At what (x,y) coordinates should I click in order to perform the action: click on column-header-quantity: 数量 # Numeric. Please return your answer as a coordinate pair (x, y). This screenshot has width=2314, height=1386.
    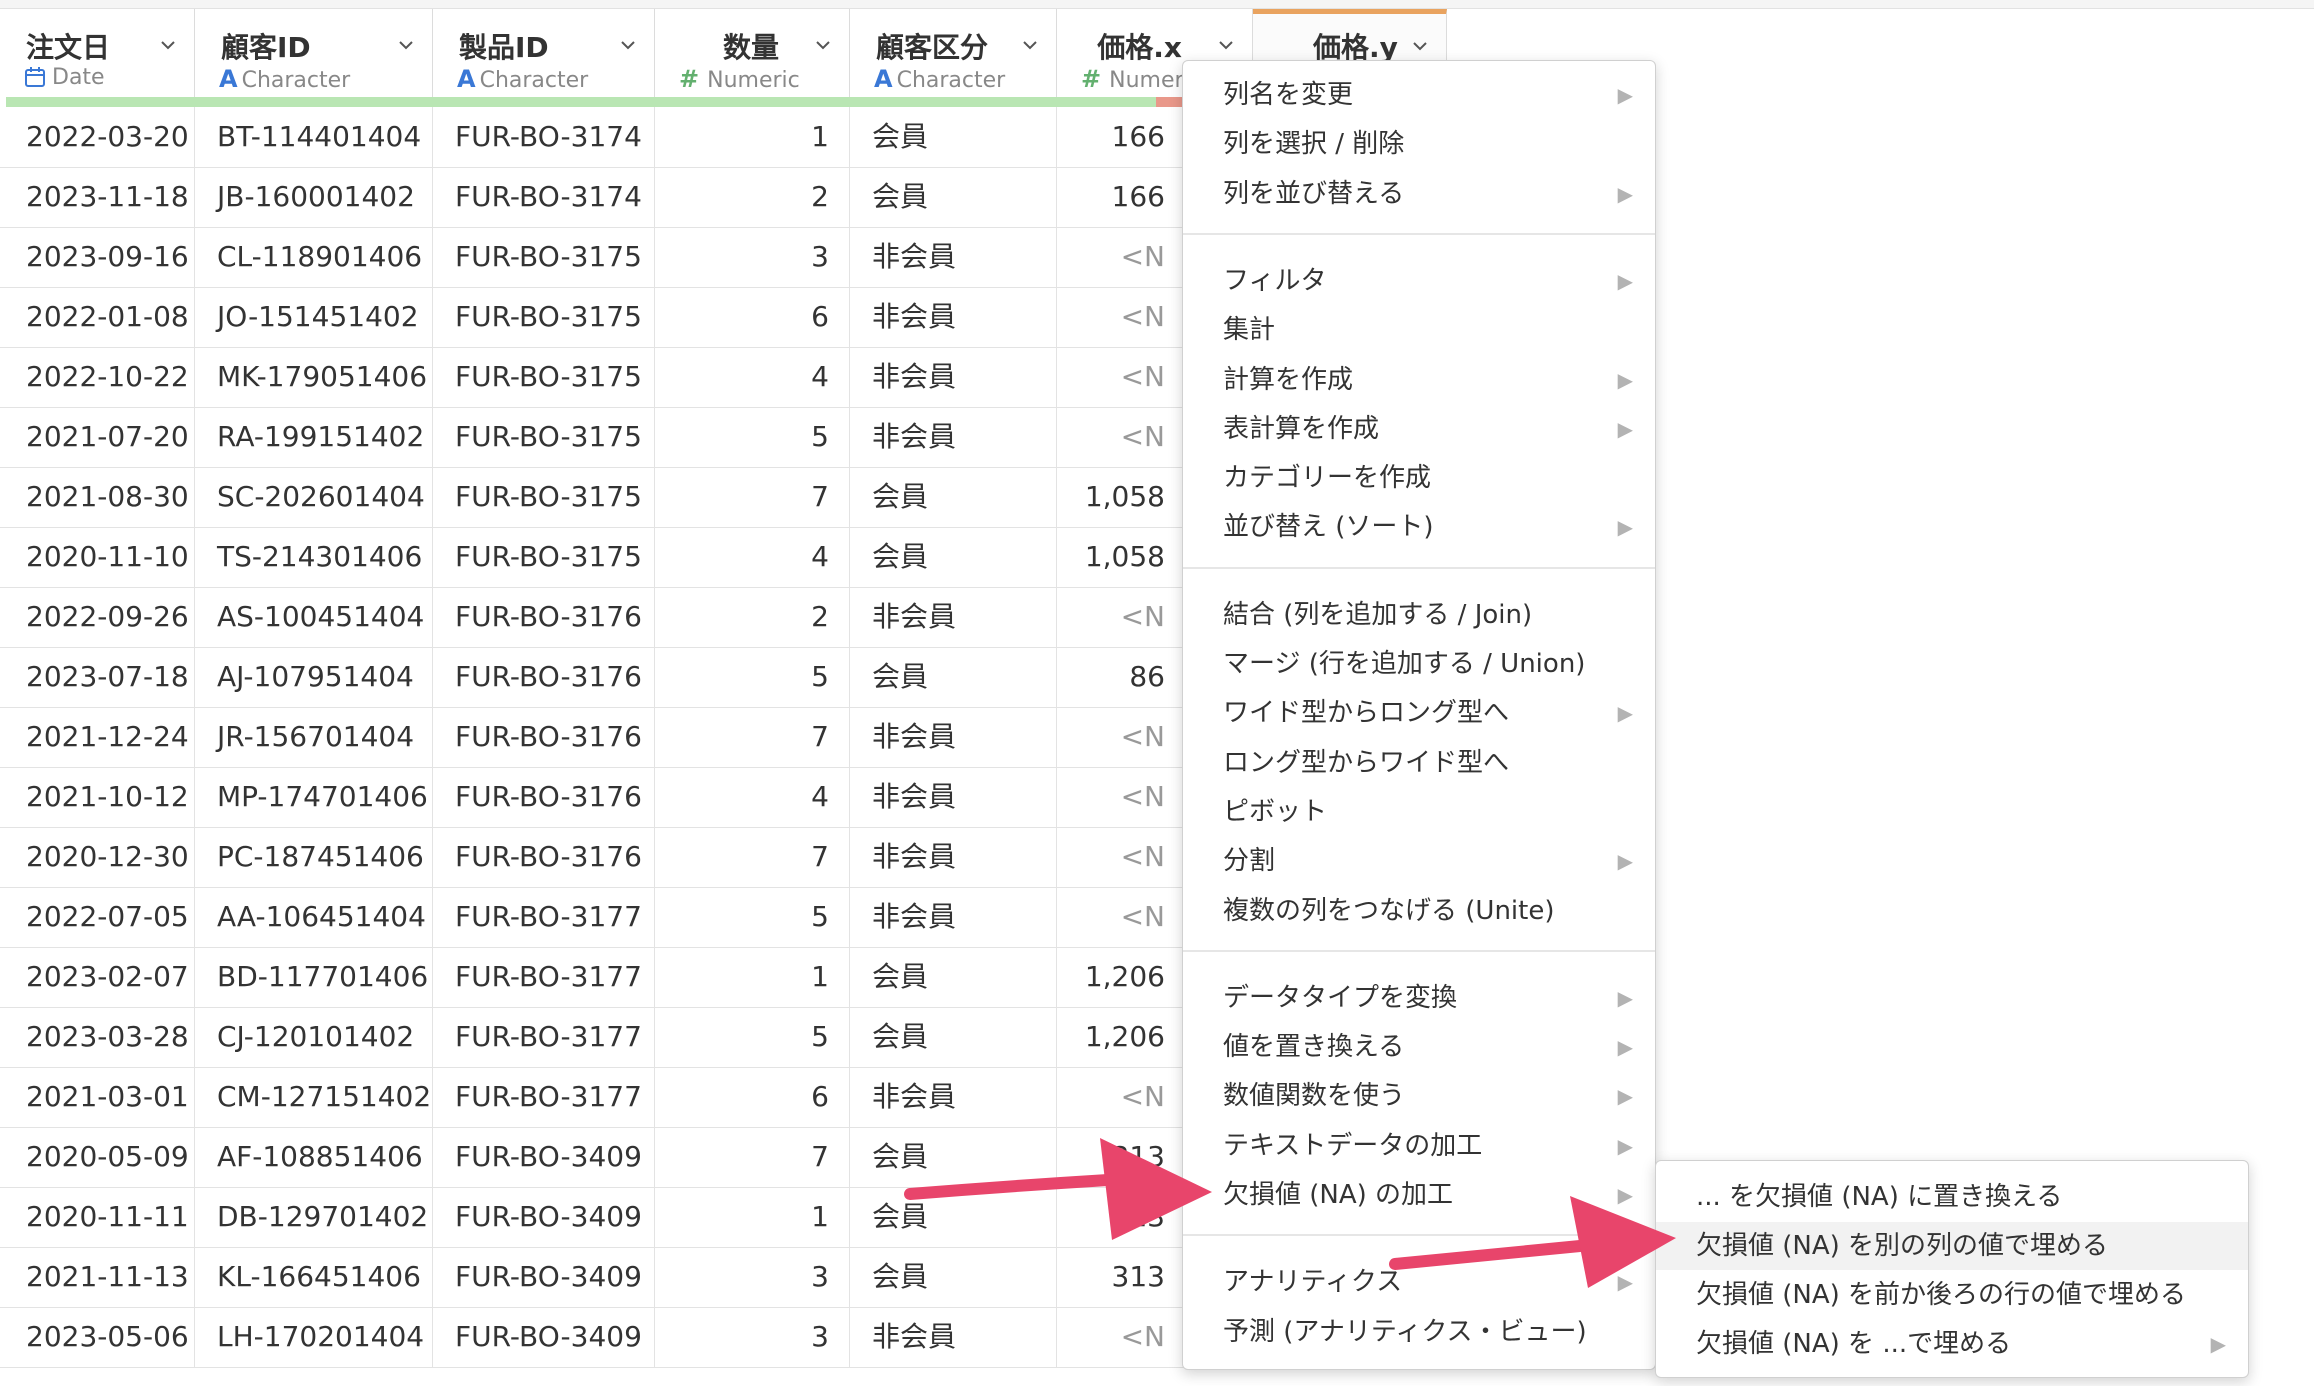
    Looking at the image, I should click on (752, 53).